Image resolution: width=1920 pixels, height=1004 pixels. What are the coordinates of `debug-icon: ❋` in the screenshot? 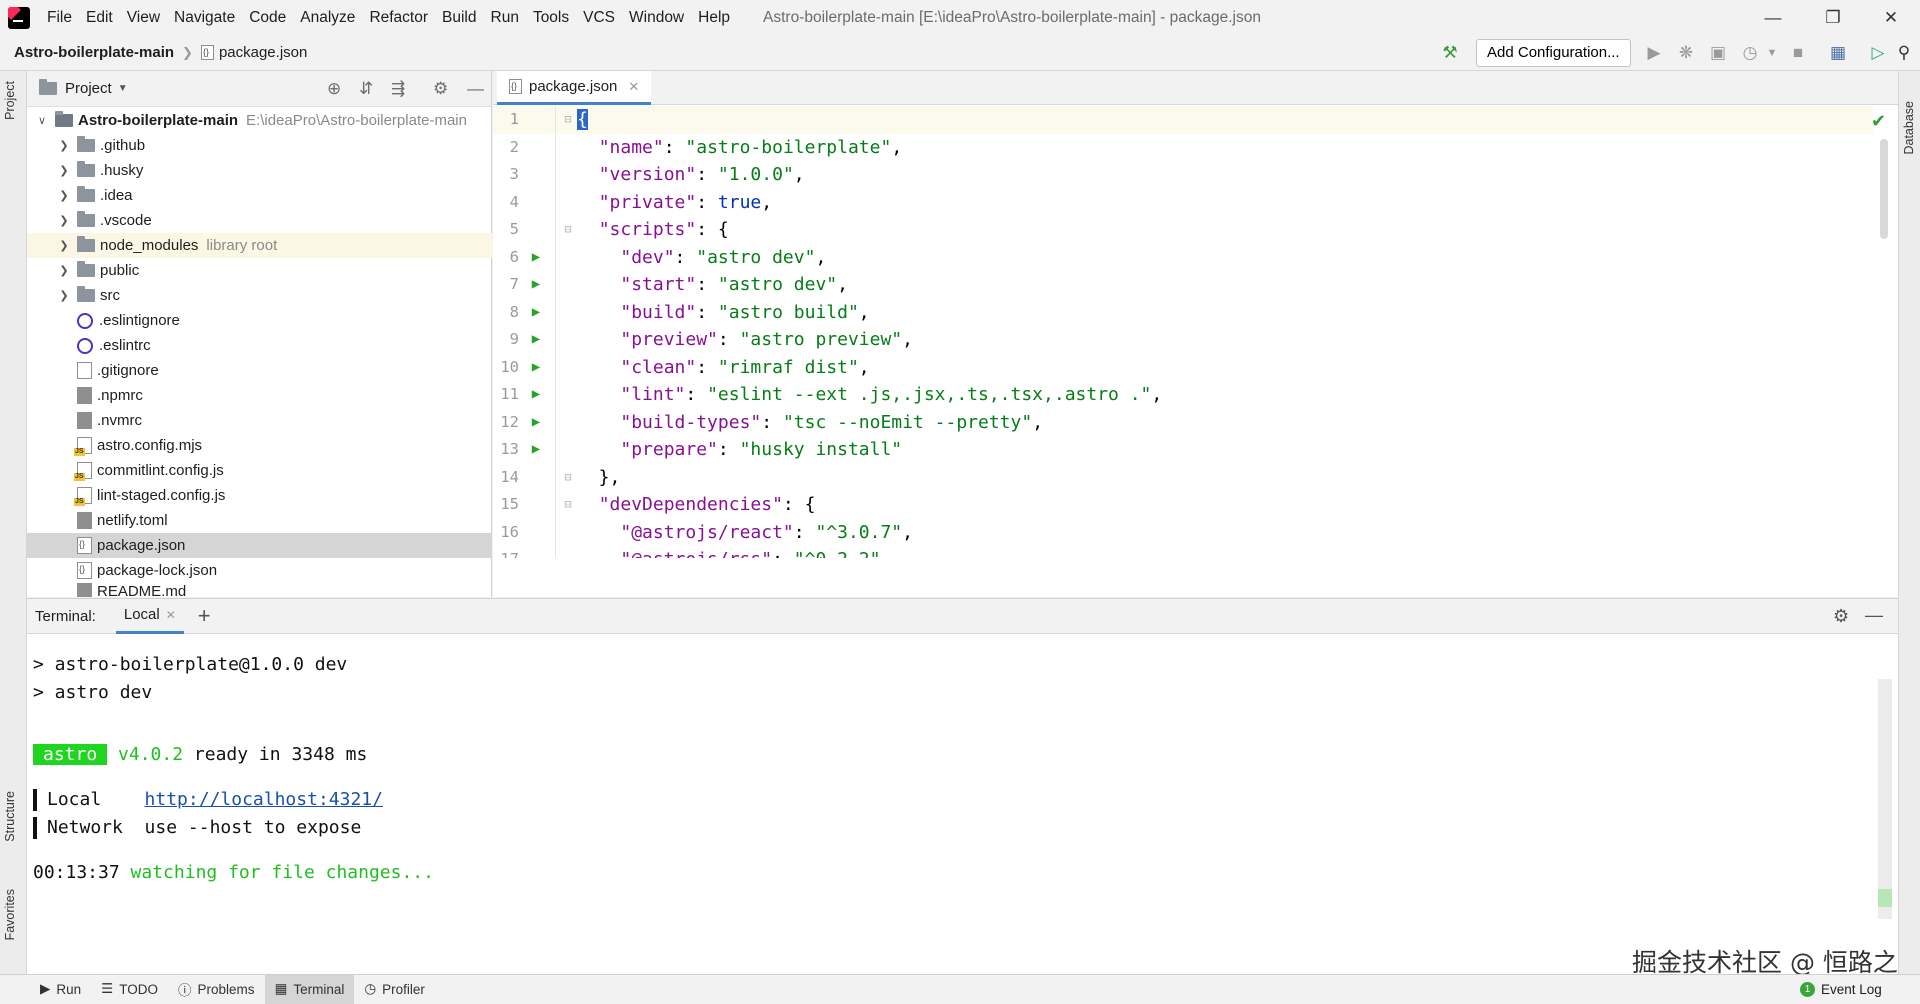 It's located at (1686, 53).